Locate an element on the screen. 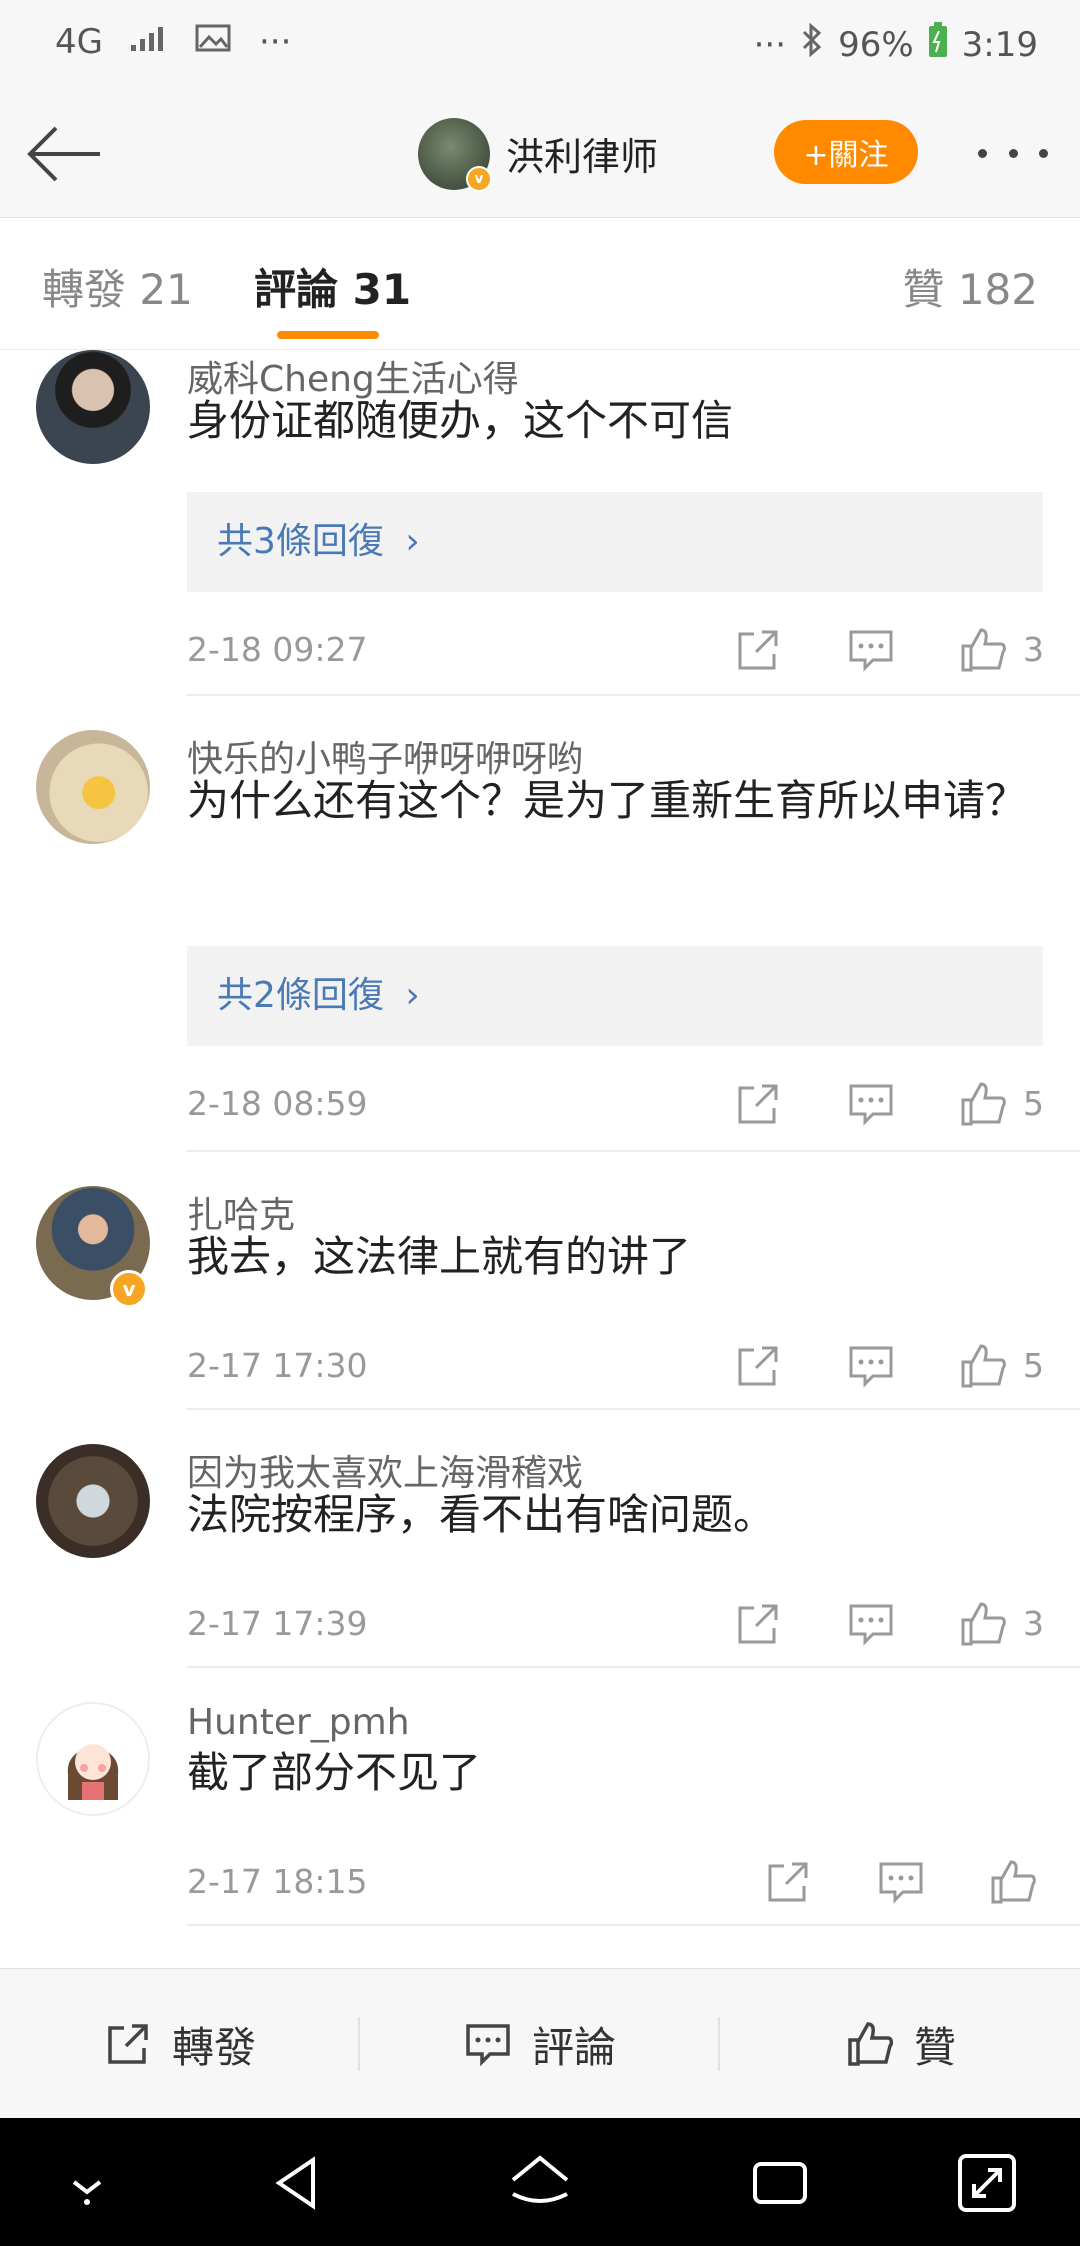  more-options-button is located at coordinates (1013, 153).